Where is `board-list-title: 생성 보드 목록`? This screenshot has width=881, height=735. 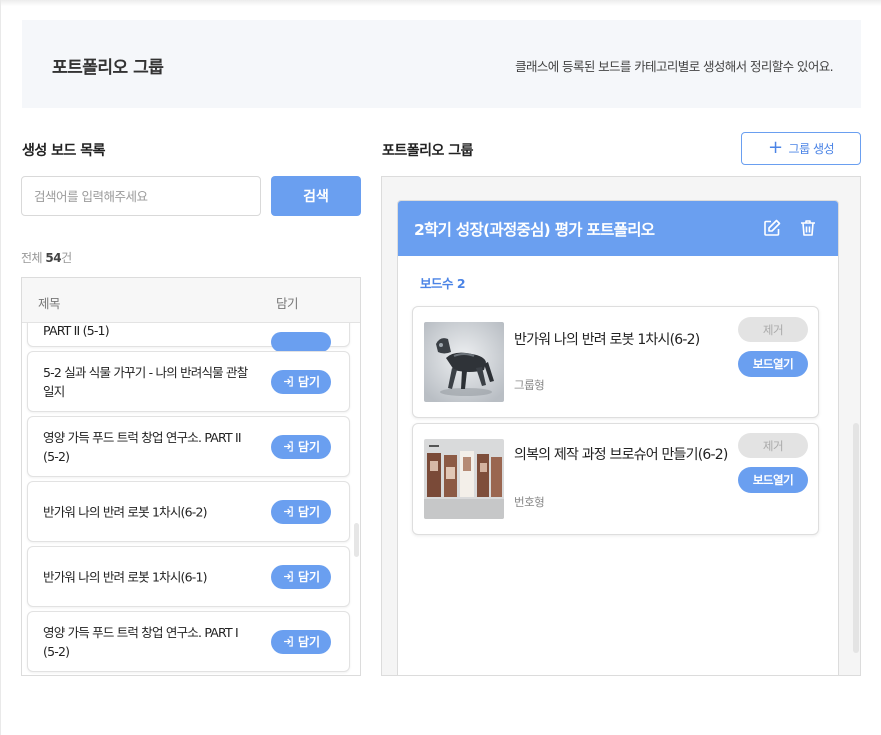 board-list-title: 생성 보드 목록 is located at coordinates (64, 151).